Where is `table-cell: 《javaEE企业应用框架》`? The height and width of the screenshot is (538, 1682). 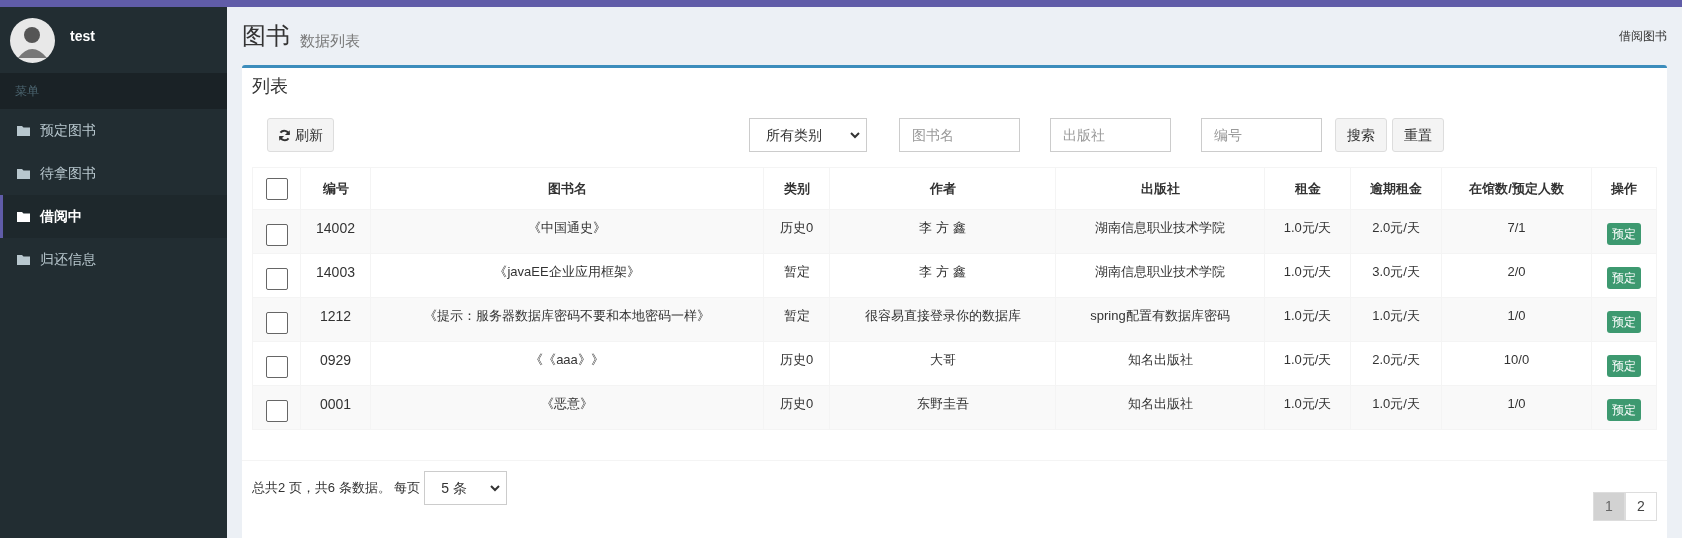
table-cell: 《javaEE企业应用框架》 is located at coordinates (567, 271).